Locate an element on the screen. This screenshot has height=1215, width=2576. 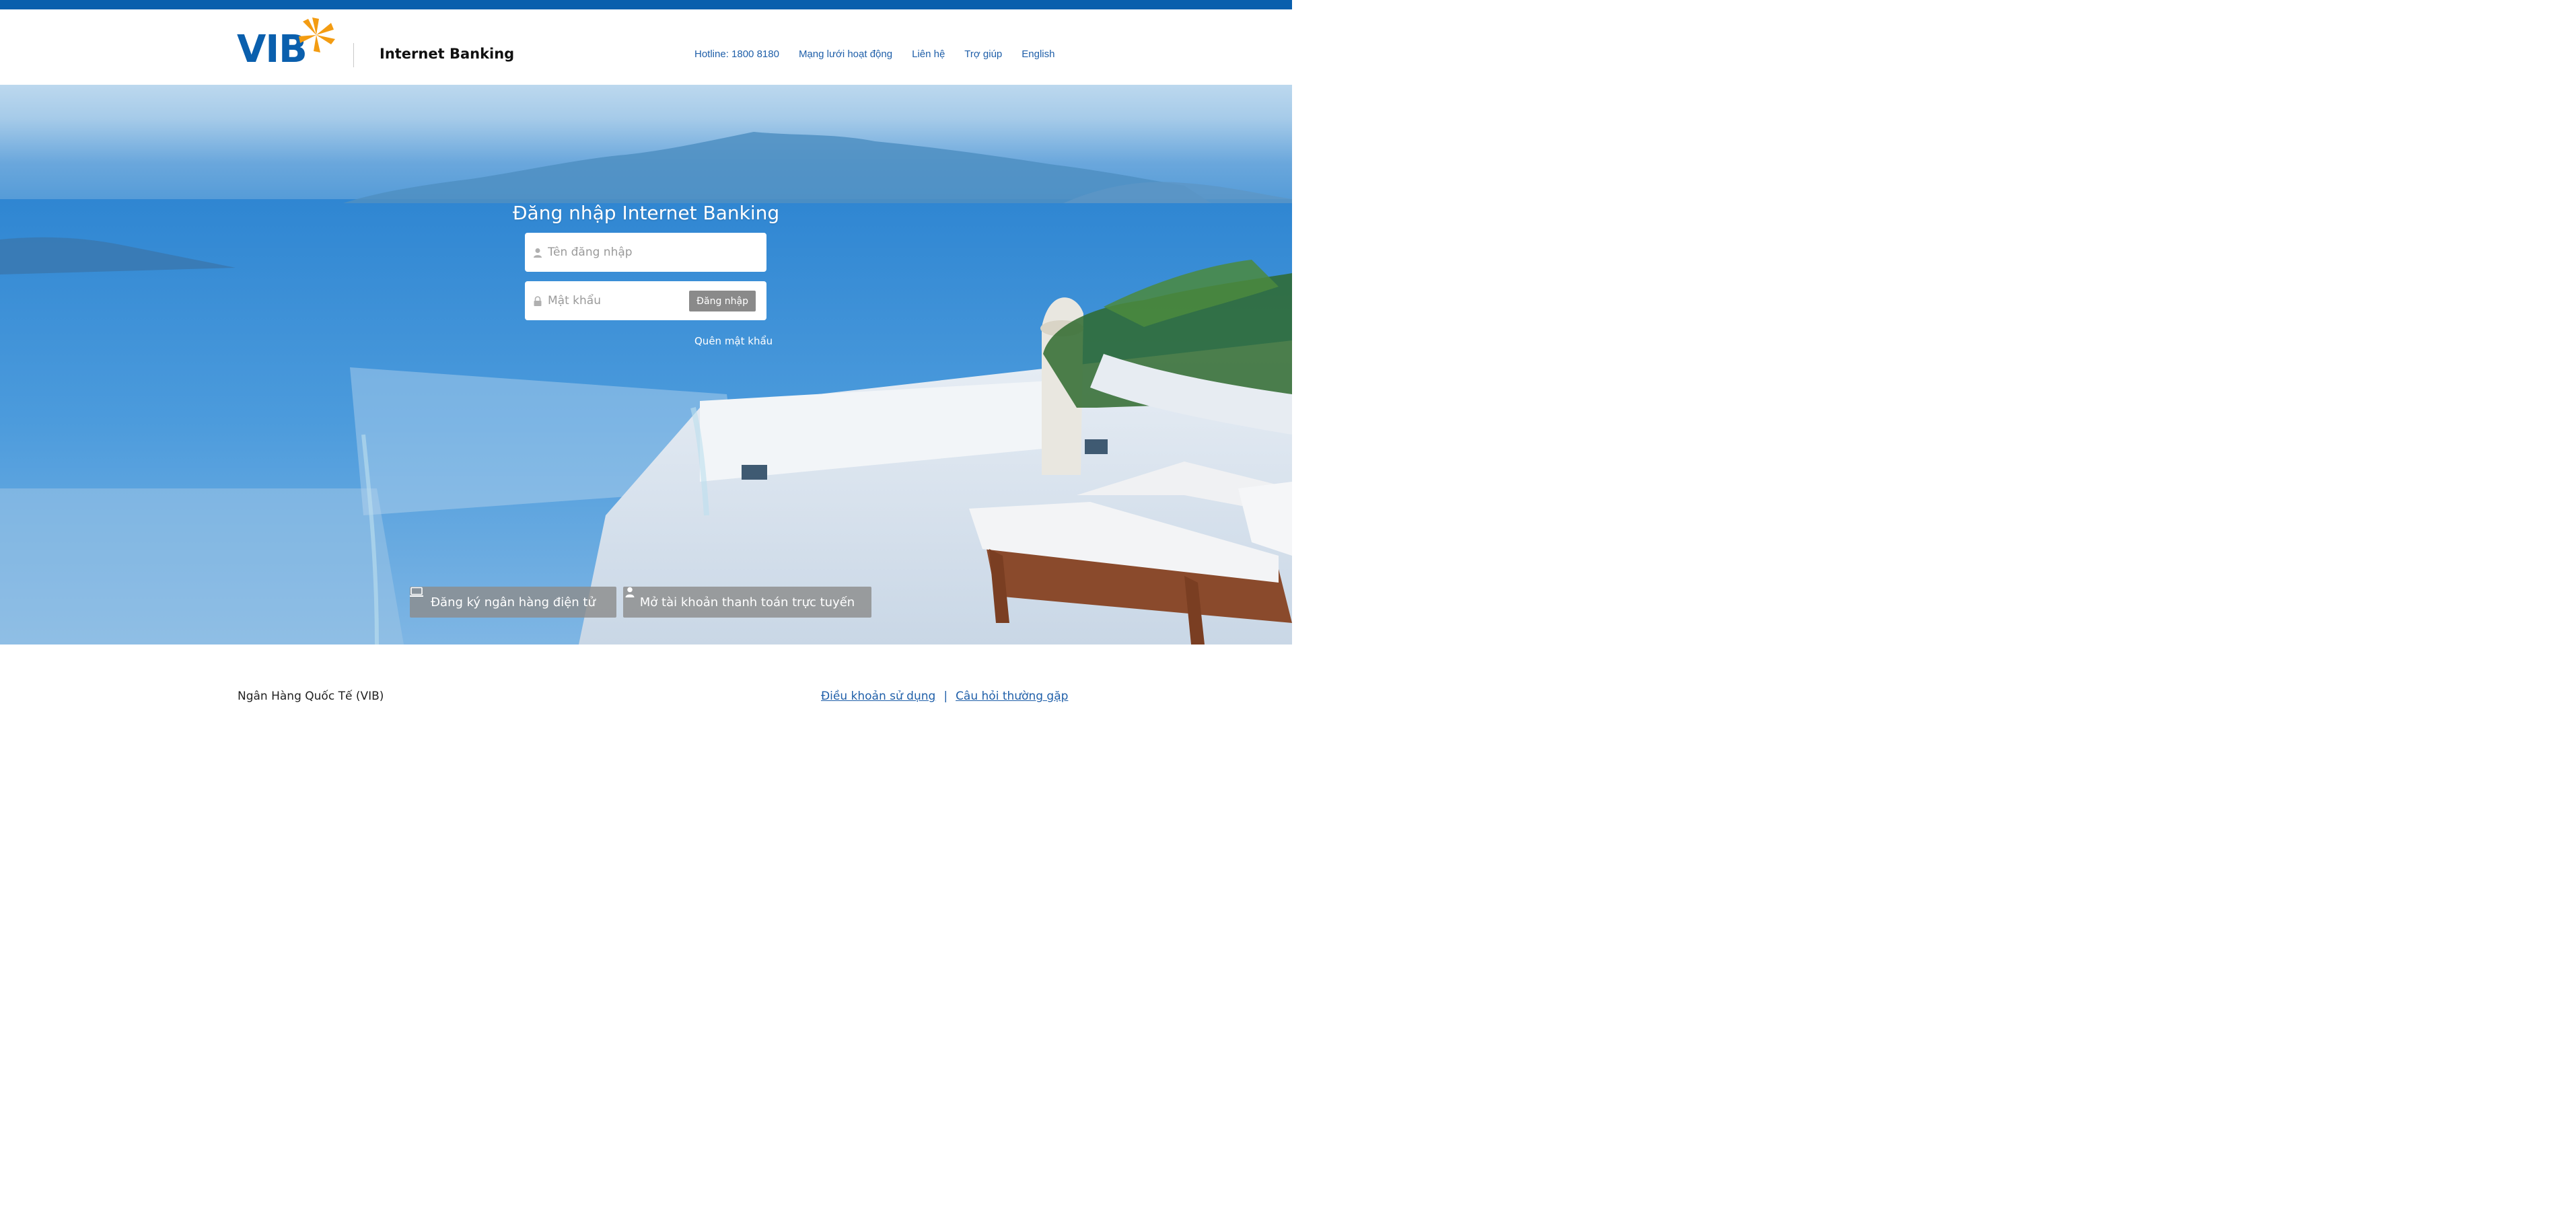
username-field is located at coordinates (645, 253).